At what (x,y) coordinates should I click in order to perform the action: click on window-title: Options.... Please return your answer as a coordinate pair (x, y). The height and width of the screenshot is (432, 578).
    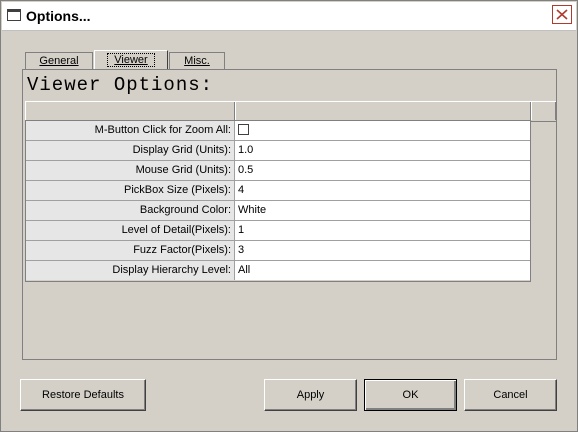
    Looking at the image, I should click on (58, 16).